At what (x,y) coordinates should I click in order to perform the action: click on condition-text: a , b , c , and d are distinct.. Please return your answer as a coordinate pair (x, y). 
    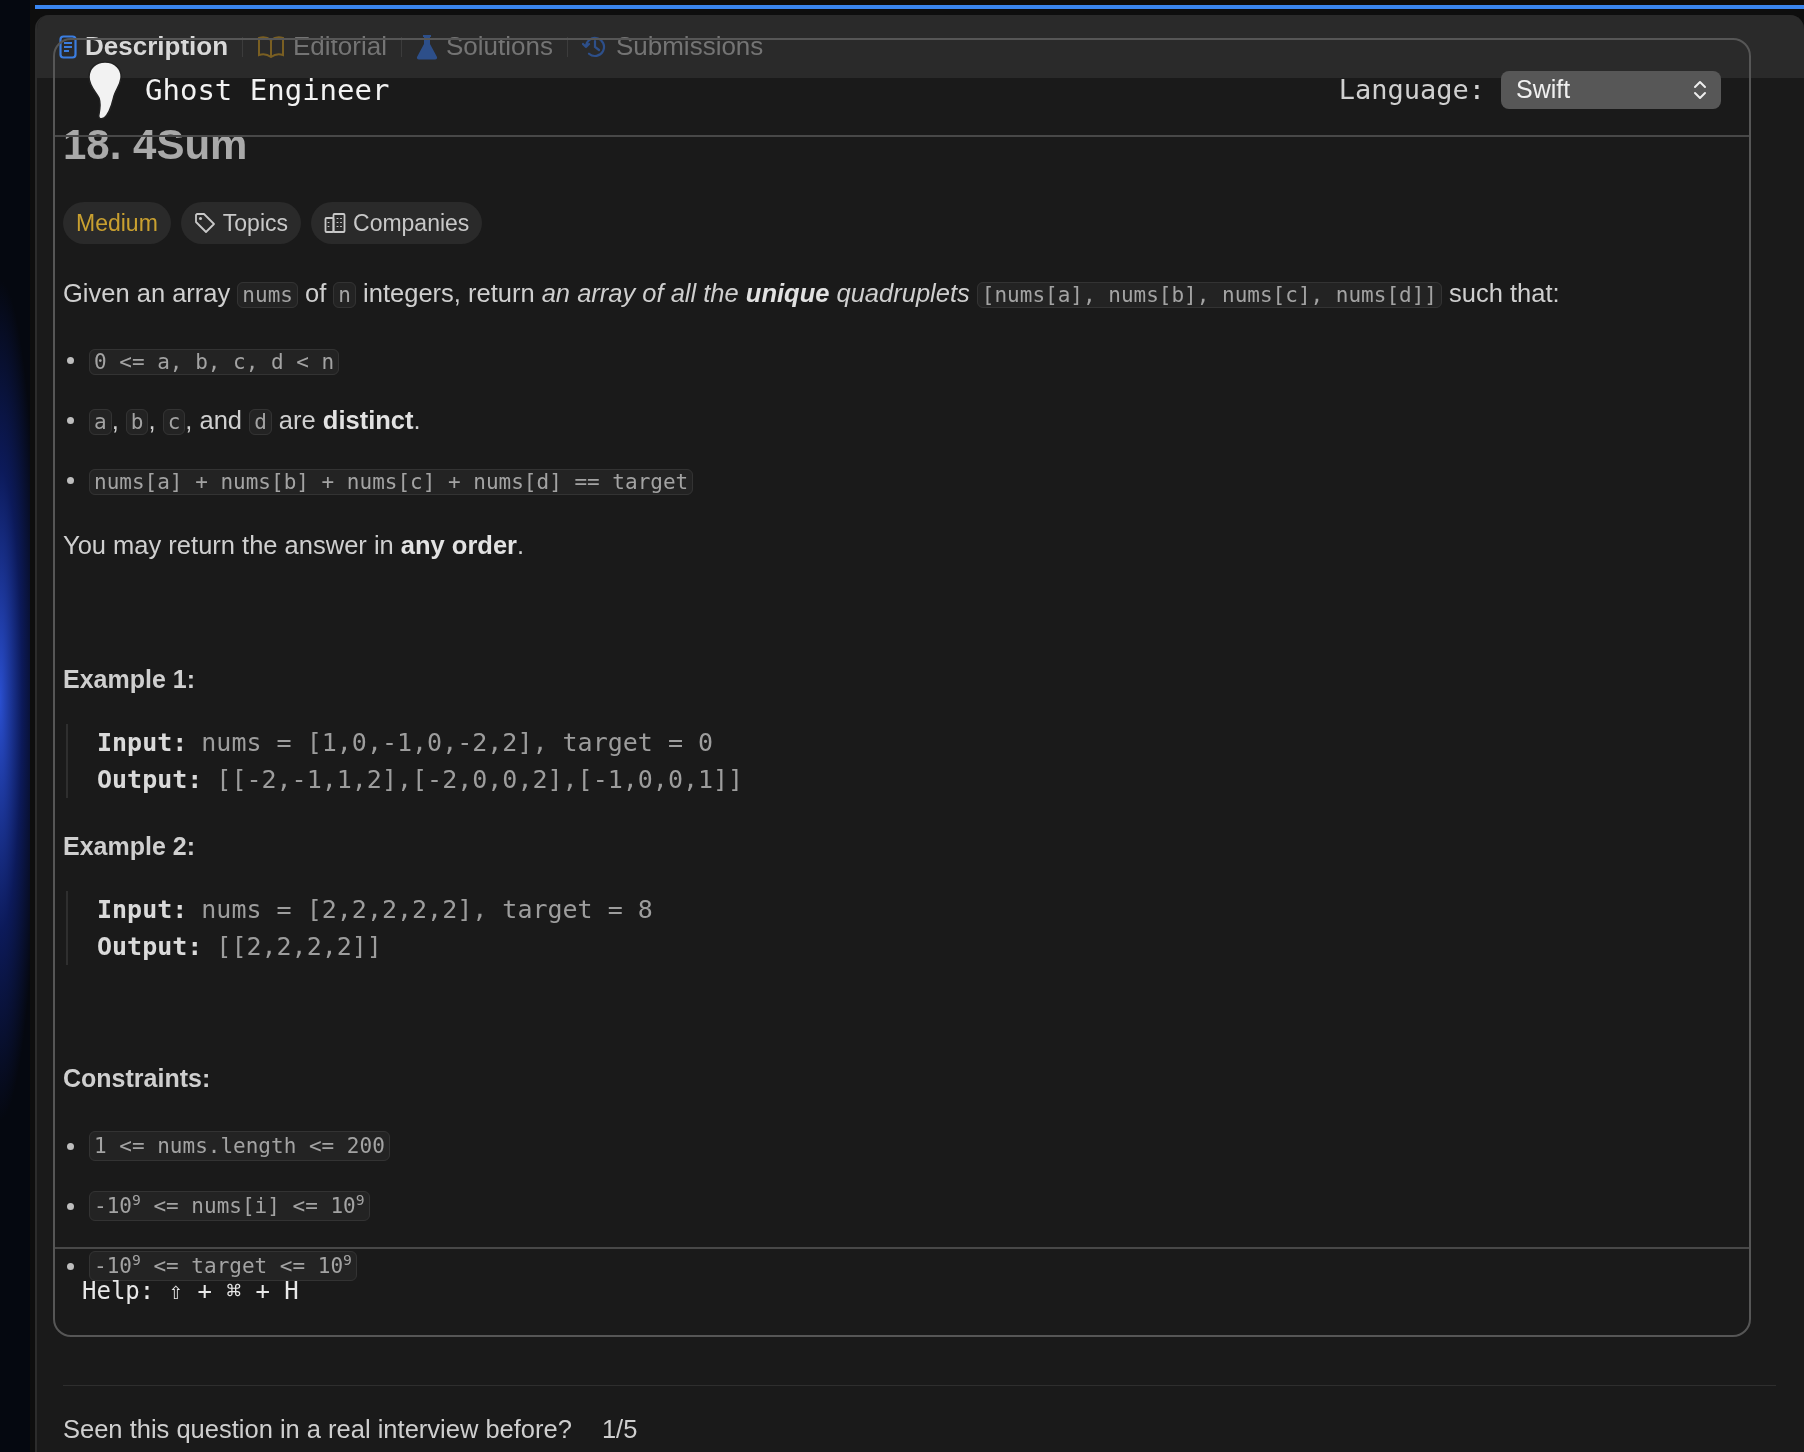
    Looking at the image, I should click on (255, 420).